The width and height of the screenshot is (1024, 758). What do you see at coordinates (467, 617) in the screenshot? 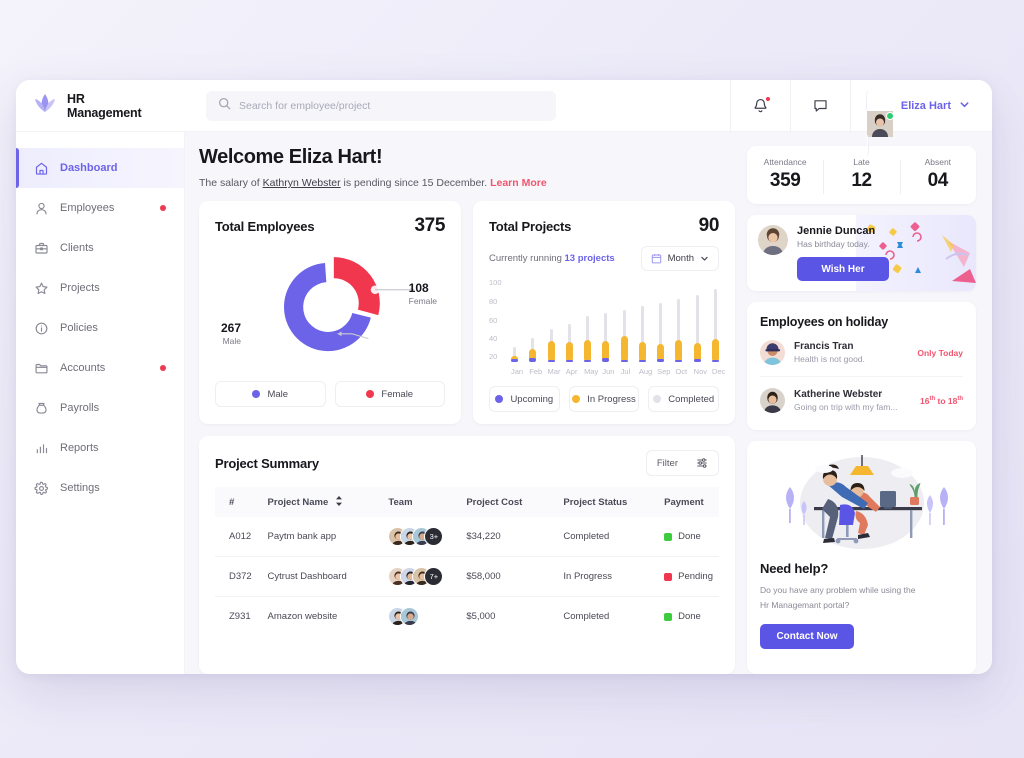
I see `table-row: Z931 Amazon website $5,000 Completed Done` at bounding box center [467, 617].